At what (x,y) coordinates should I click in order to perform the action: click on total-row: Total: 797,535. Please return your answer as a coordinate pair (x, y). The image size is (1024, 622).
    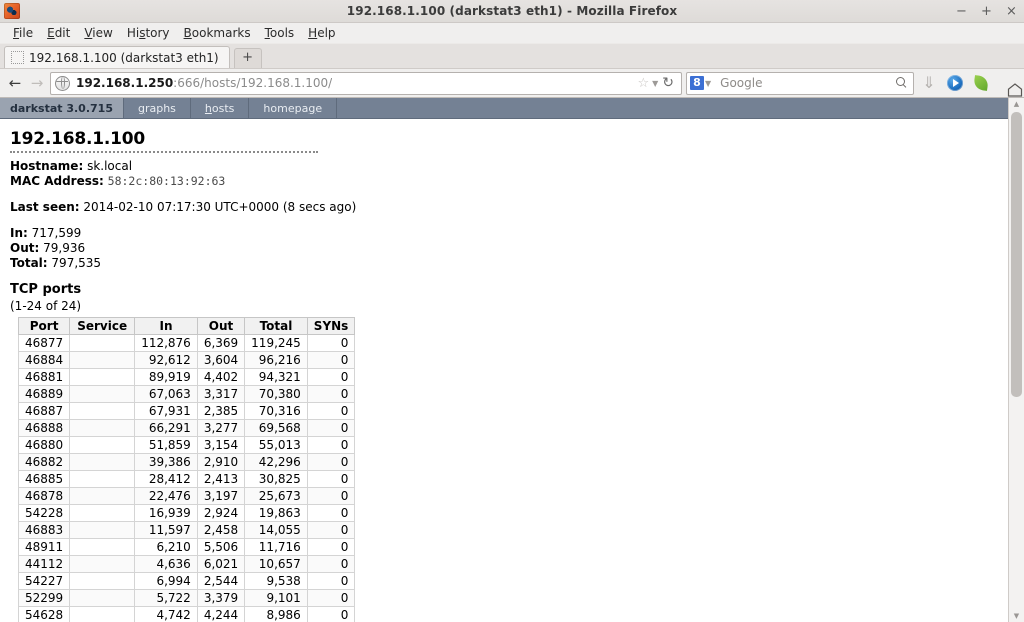
    Looking at the image, I should click on (504, 263).